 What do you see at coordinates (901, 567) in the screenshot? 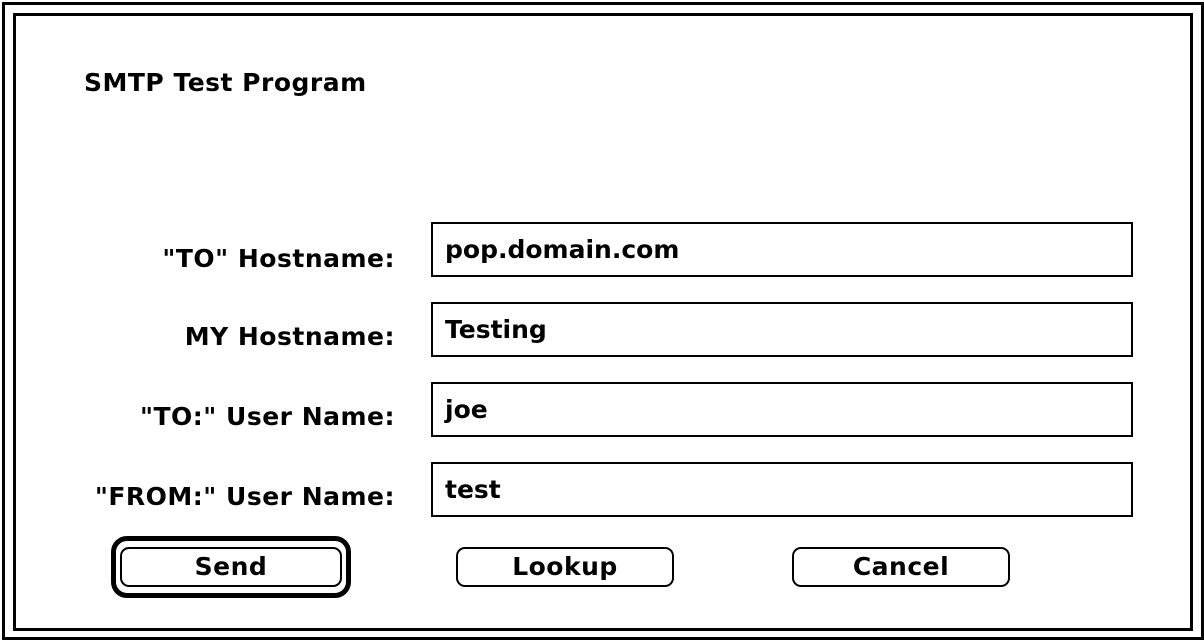
I see `cancel-button: Cancel` at bounding box center [901, 567].